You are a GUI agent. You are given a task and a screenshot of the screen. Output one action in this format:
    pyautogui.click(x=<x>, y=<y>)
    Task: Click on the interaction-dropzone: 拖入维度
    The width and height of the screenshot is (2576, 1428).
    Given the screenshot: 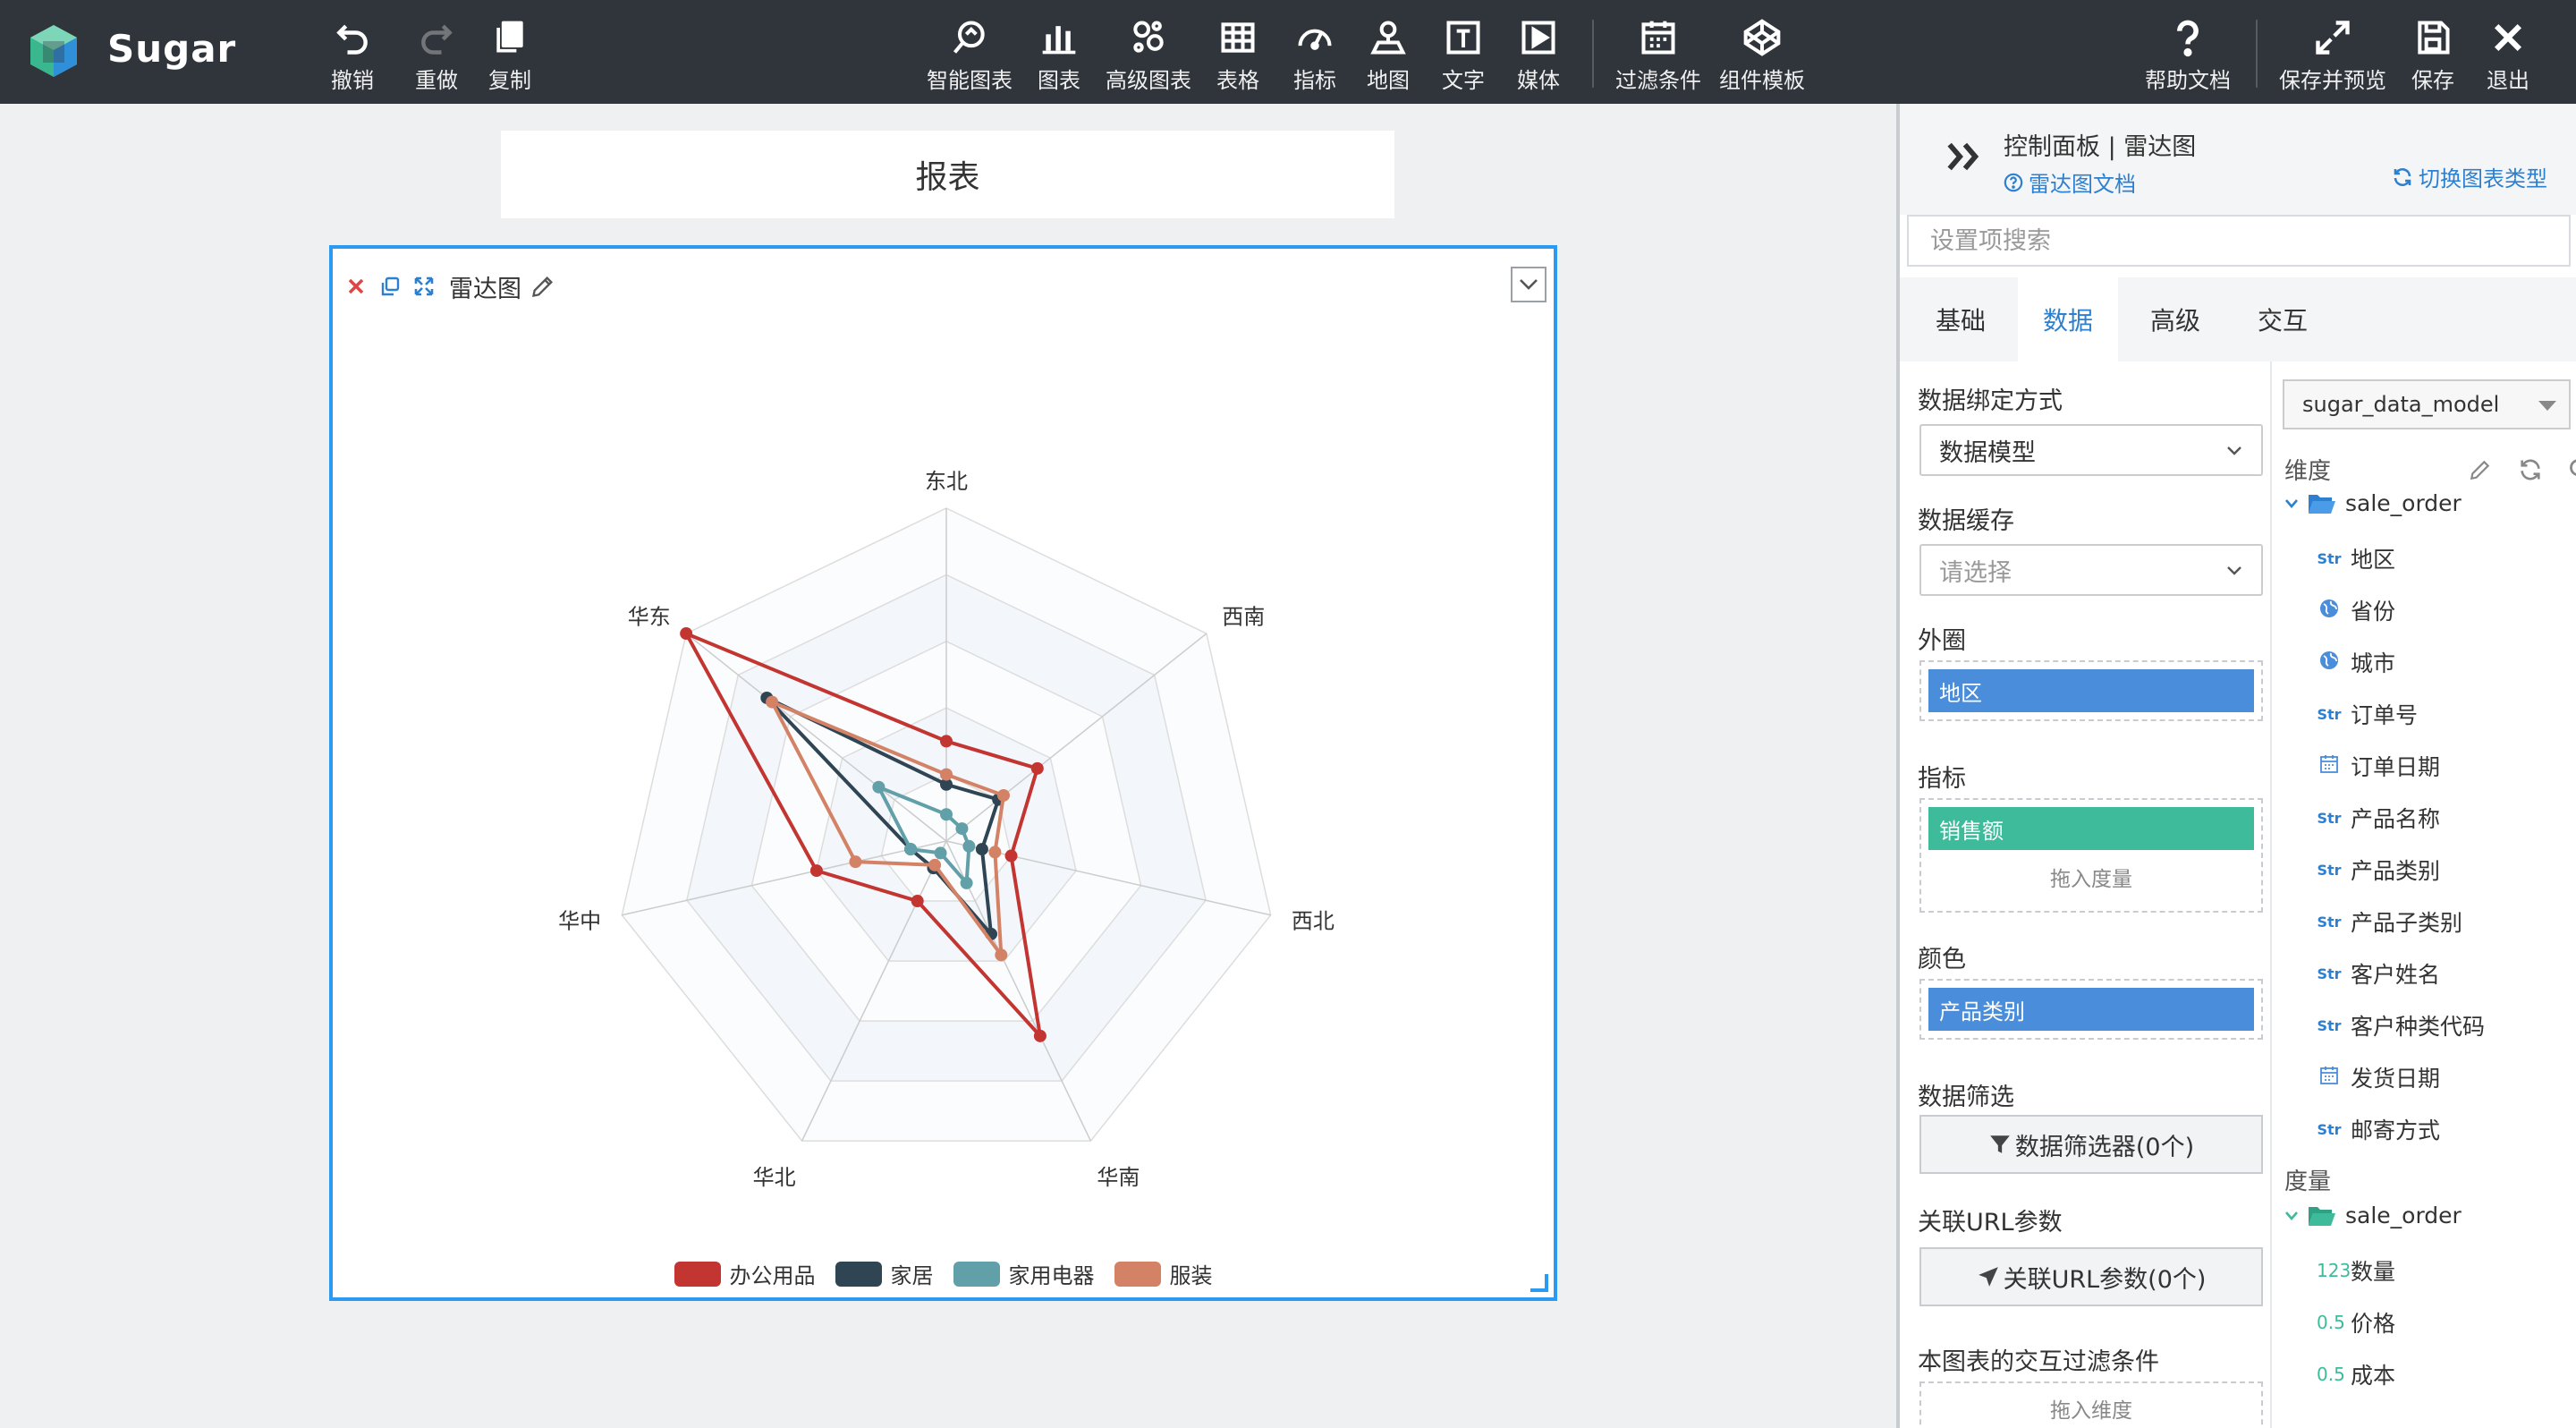 What is the action you would take?
    pyautogui.click(x=2091, y=1404)
    